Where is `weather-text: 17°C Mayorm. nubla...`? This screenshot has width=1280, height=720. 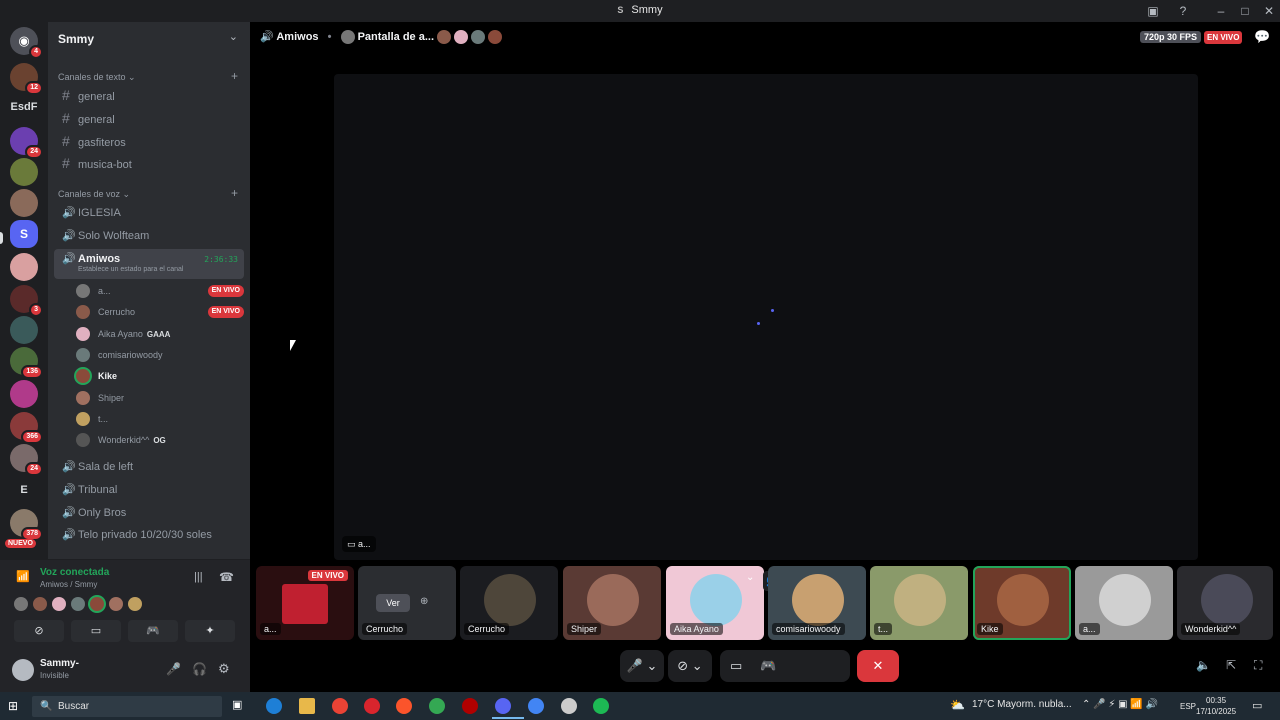
weather-text: 17°C Mayorm. nubla... is located at coordinates (1022, 704).